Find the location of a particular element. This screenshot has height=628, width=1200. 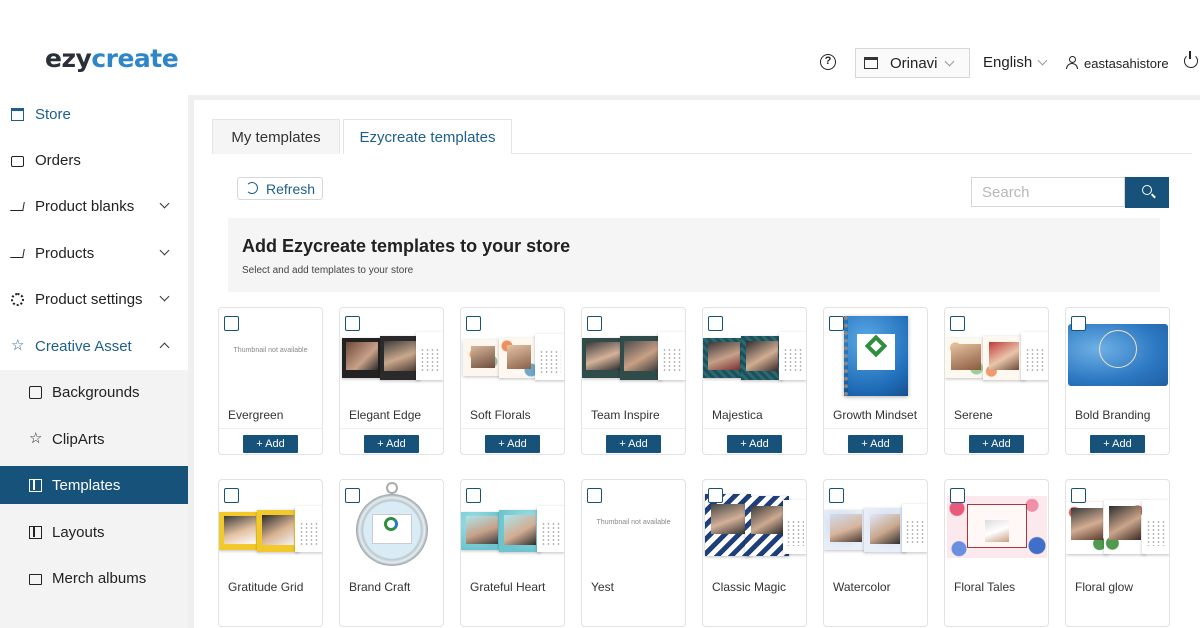

language-selector: English is located at coordinates (1007, 62).